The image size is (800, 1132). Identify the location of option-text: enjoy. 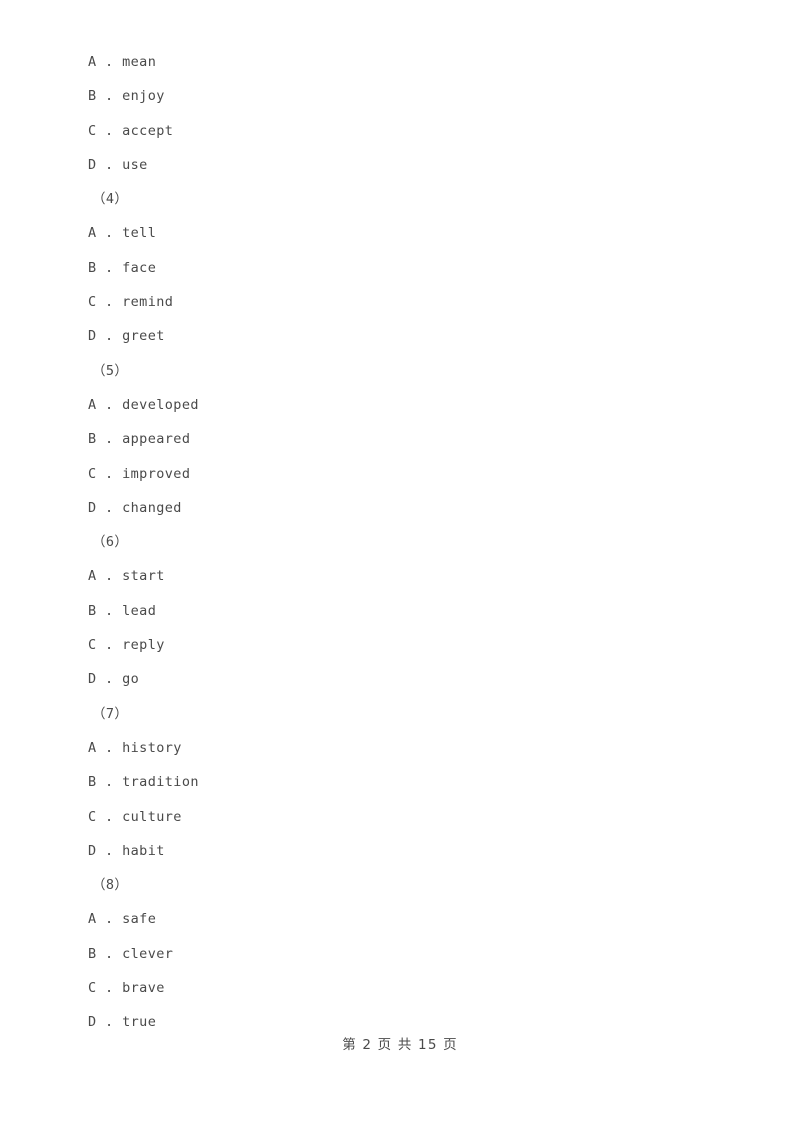
(143, 96).